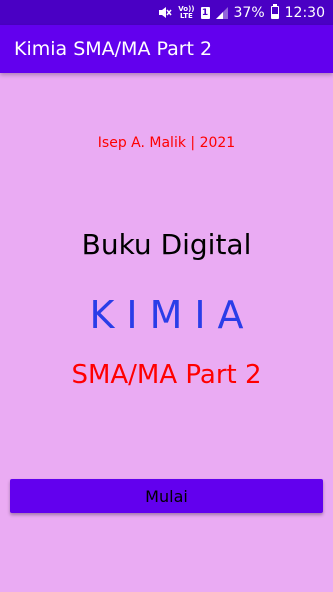 This screenshot has height=592, width=333. What do you see at coordinates (186, 15) in the screenshot?
I see `volte-line2: LTE` at bounding box center [186, 15].